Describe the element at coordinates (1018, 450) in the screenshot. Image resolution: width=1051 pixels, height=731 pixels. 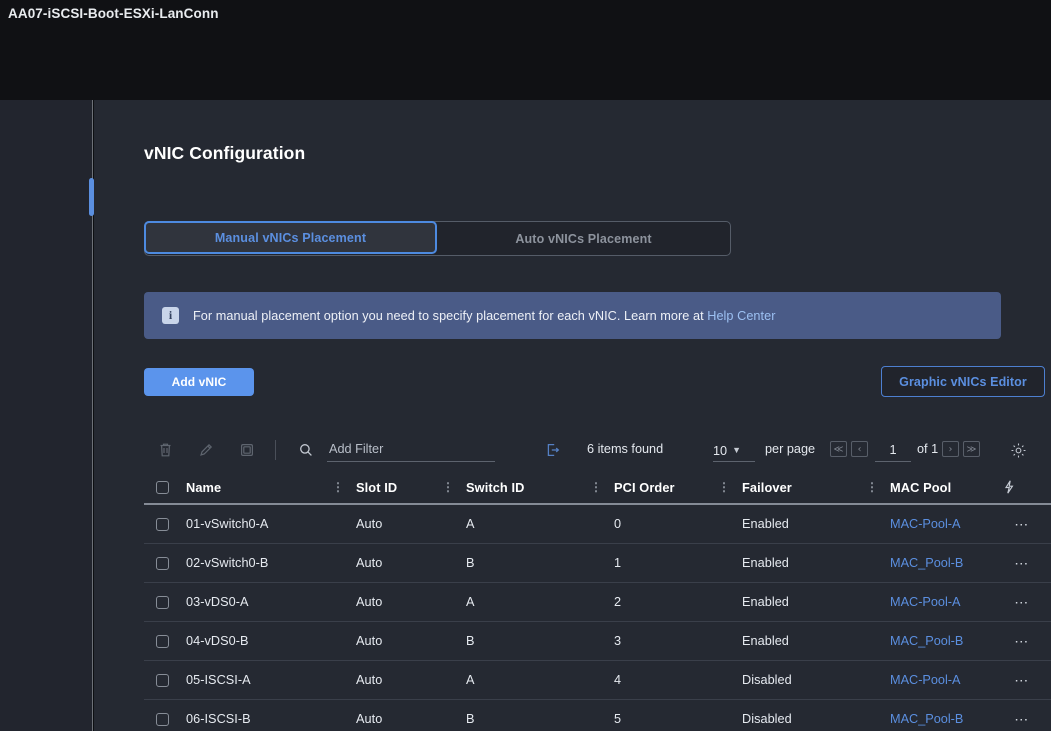
I see `gear-icon` at that location.